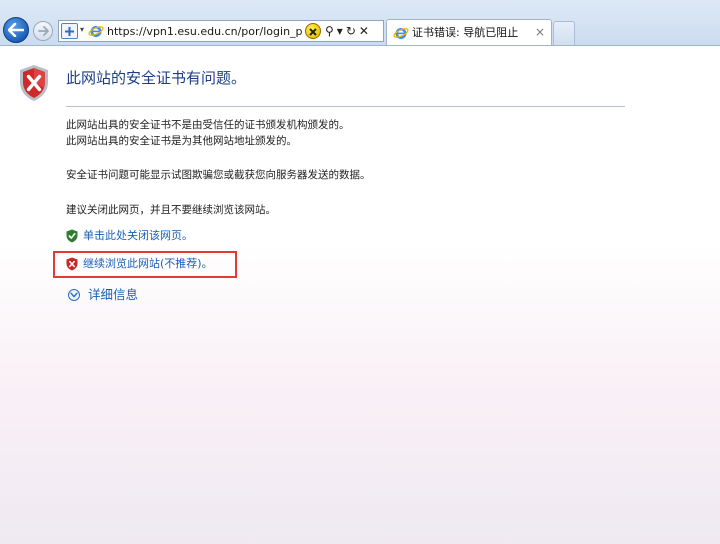 The image size is (720, 544). Describe the element at coordinates (72, 236) in the screenshot. I see `shield-check-icon` at that location.